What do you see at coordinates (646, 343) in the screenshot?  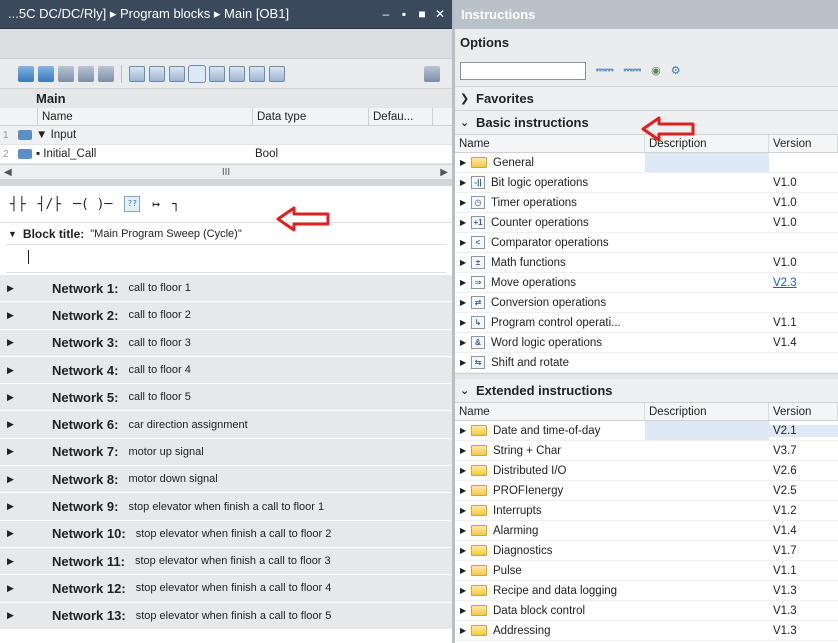 I see `instruction-row: ▶ & Word logic operations V1.4` at bounding box center [646, 343].